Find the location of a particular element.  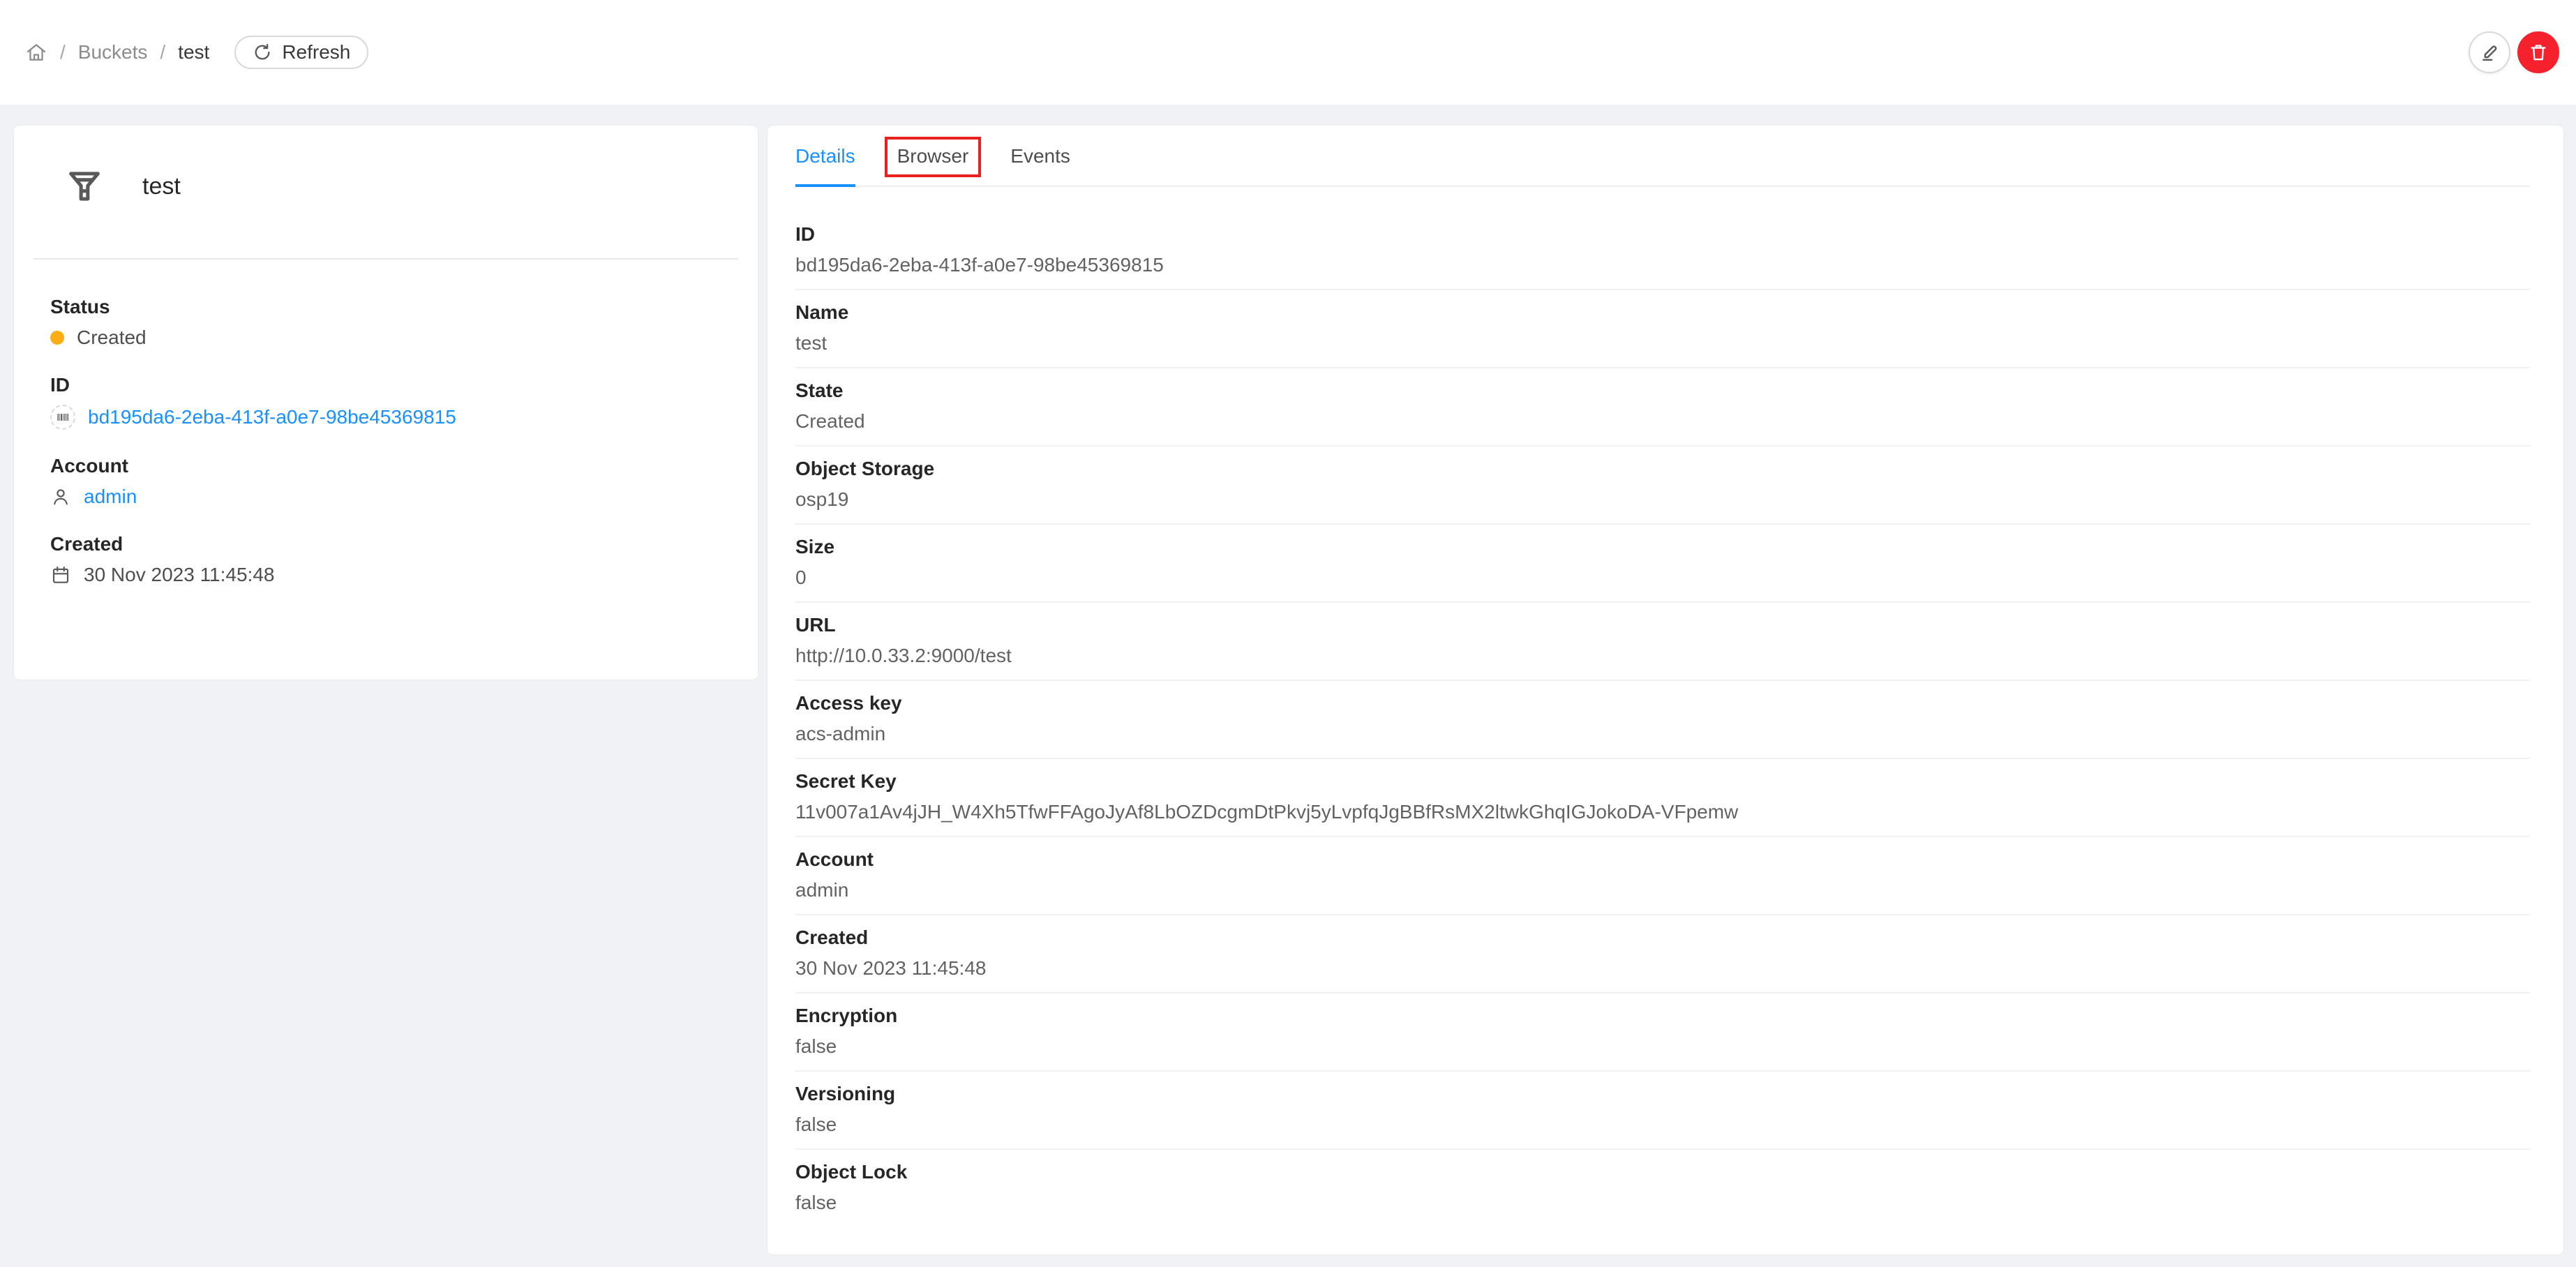

detail-label: Versioning is located at coordinates (845, 1093).